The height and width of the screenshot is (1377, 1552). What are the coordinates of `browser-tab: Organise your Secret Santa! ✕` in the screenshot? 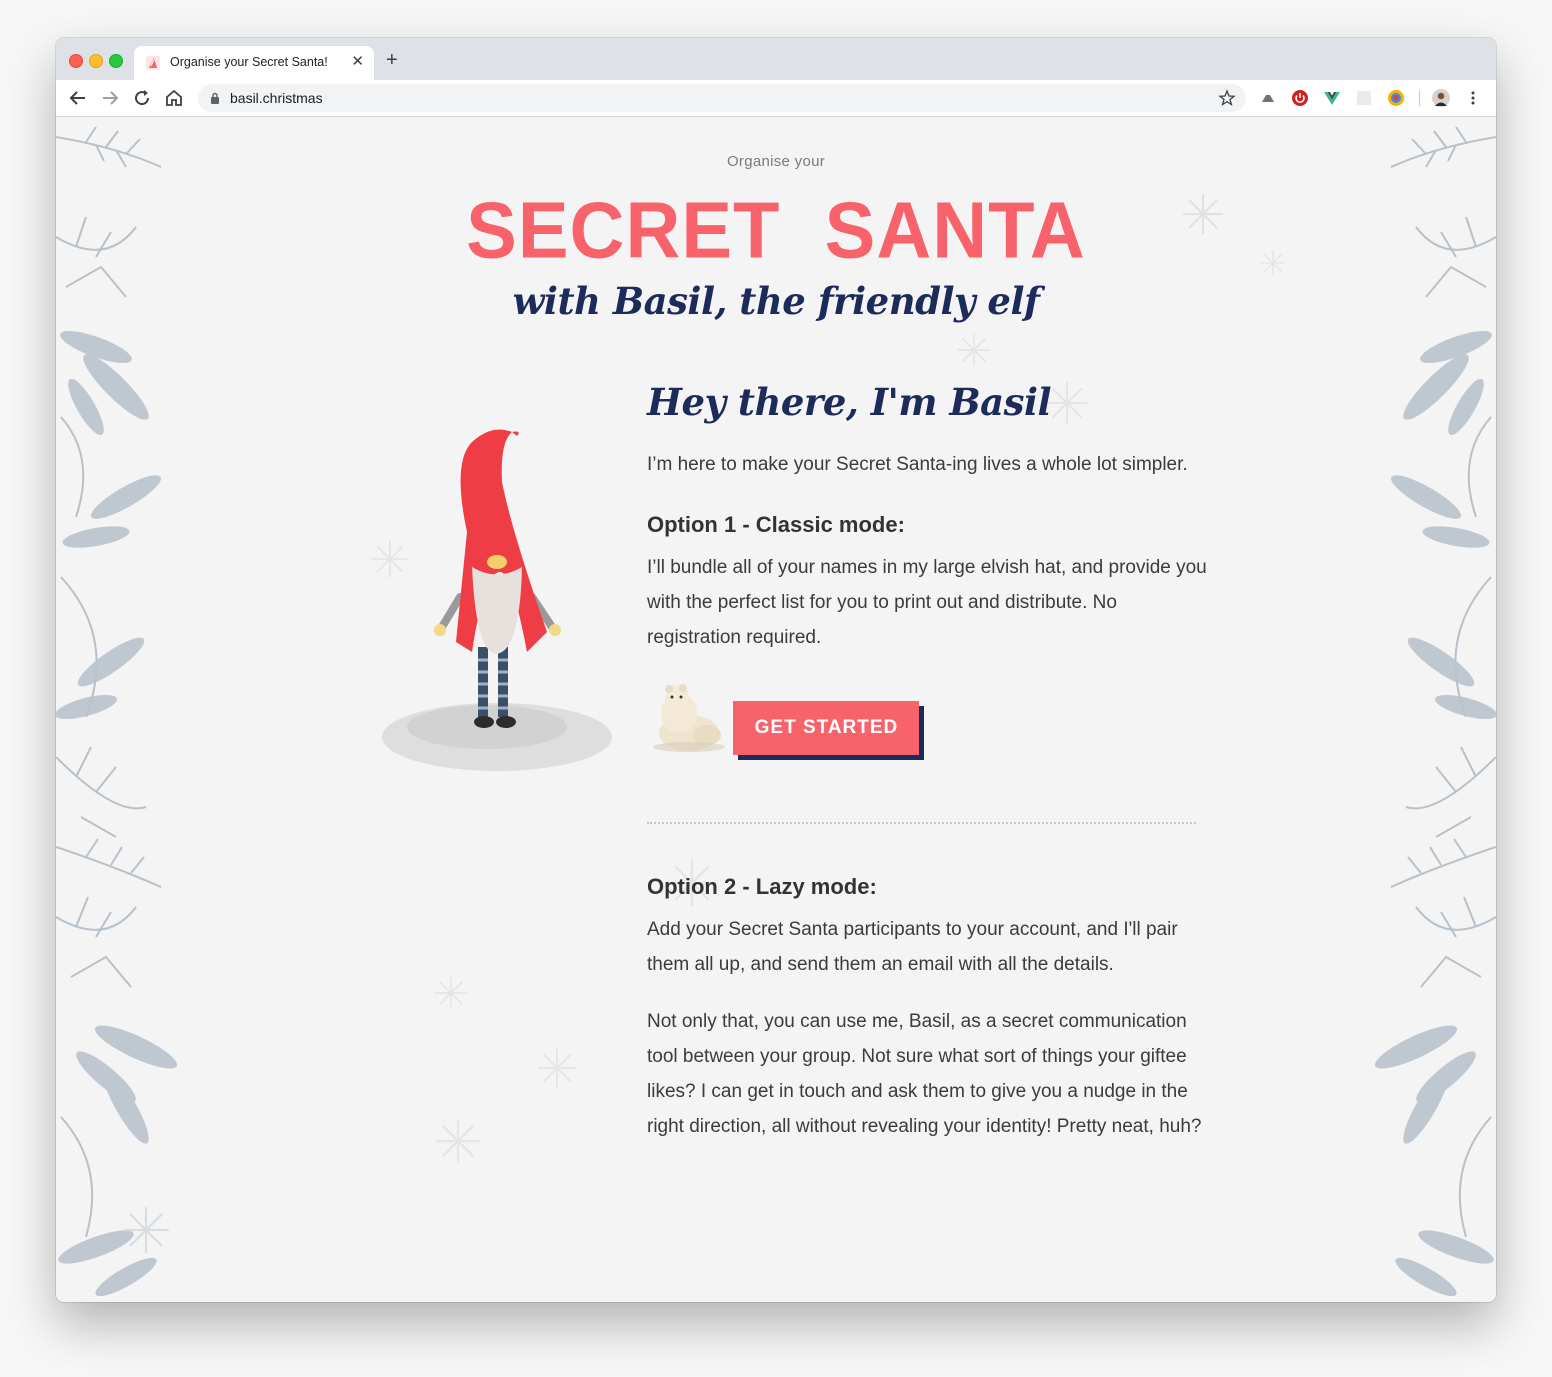 It's located at (254, 63).